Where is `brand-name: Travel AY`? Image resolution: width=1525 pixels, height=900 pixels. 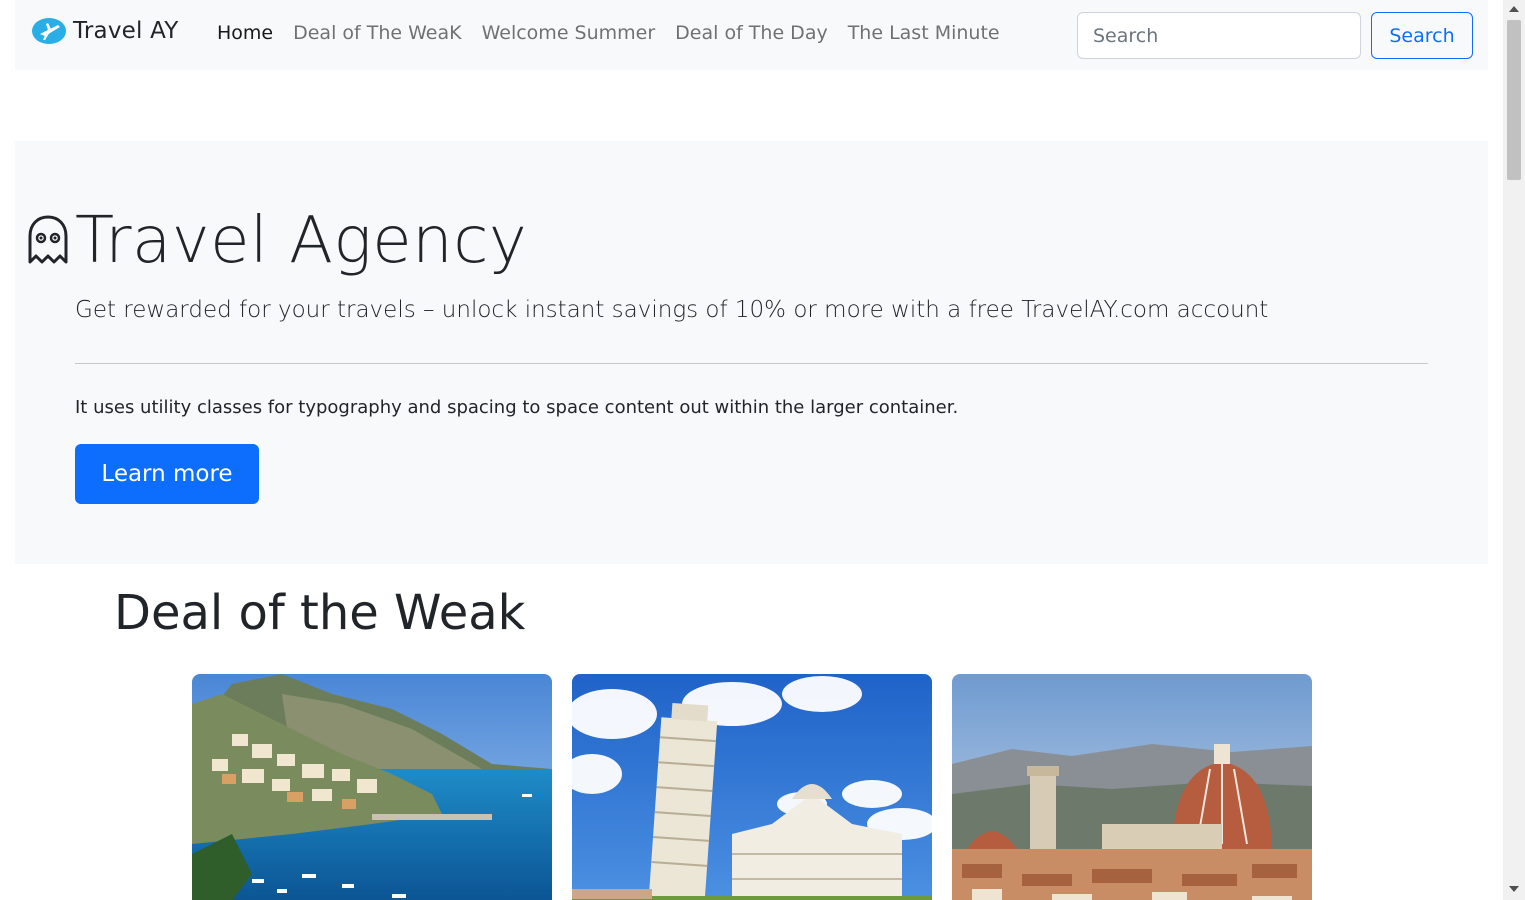 brand-name: Travel AY is located at coordinates (126, 31).